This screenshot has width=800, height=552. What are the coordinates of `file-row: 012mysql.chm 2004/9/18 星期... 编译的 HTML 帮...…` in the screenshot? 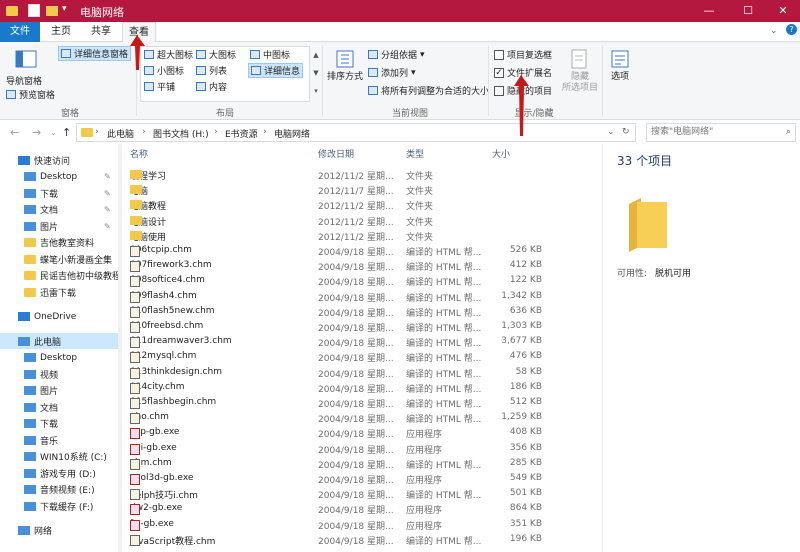 It's located at (337, 357).